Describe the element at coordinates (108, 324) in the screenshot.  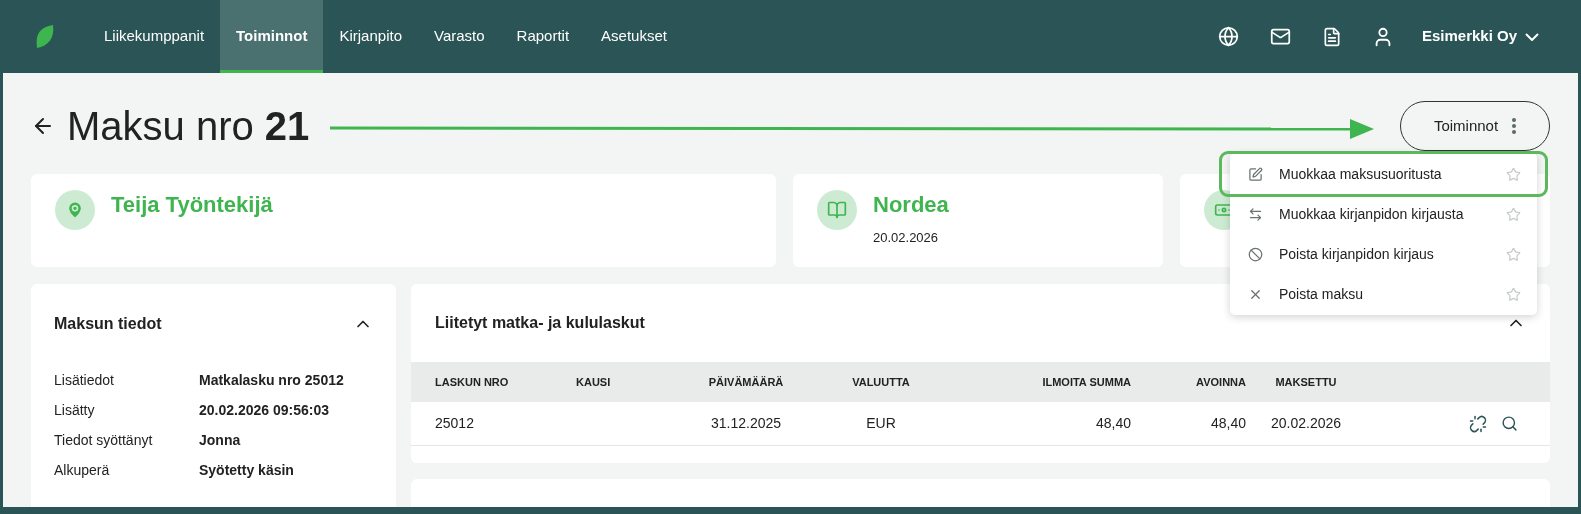
I see `details-title: Maksun tiedot` at that location.